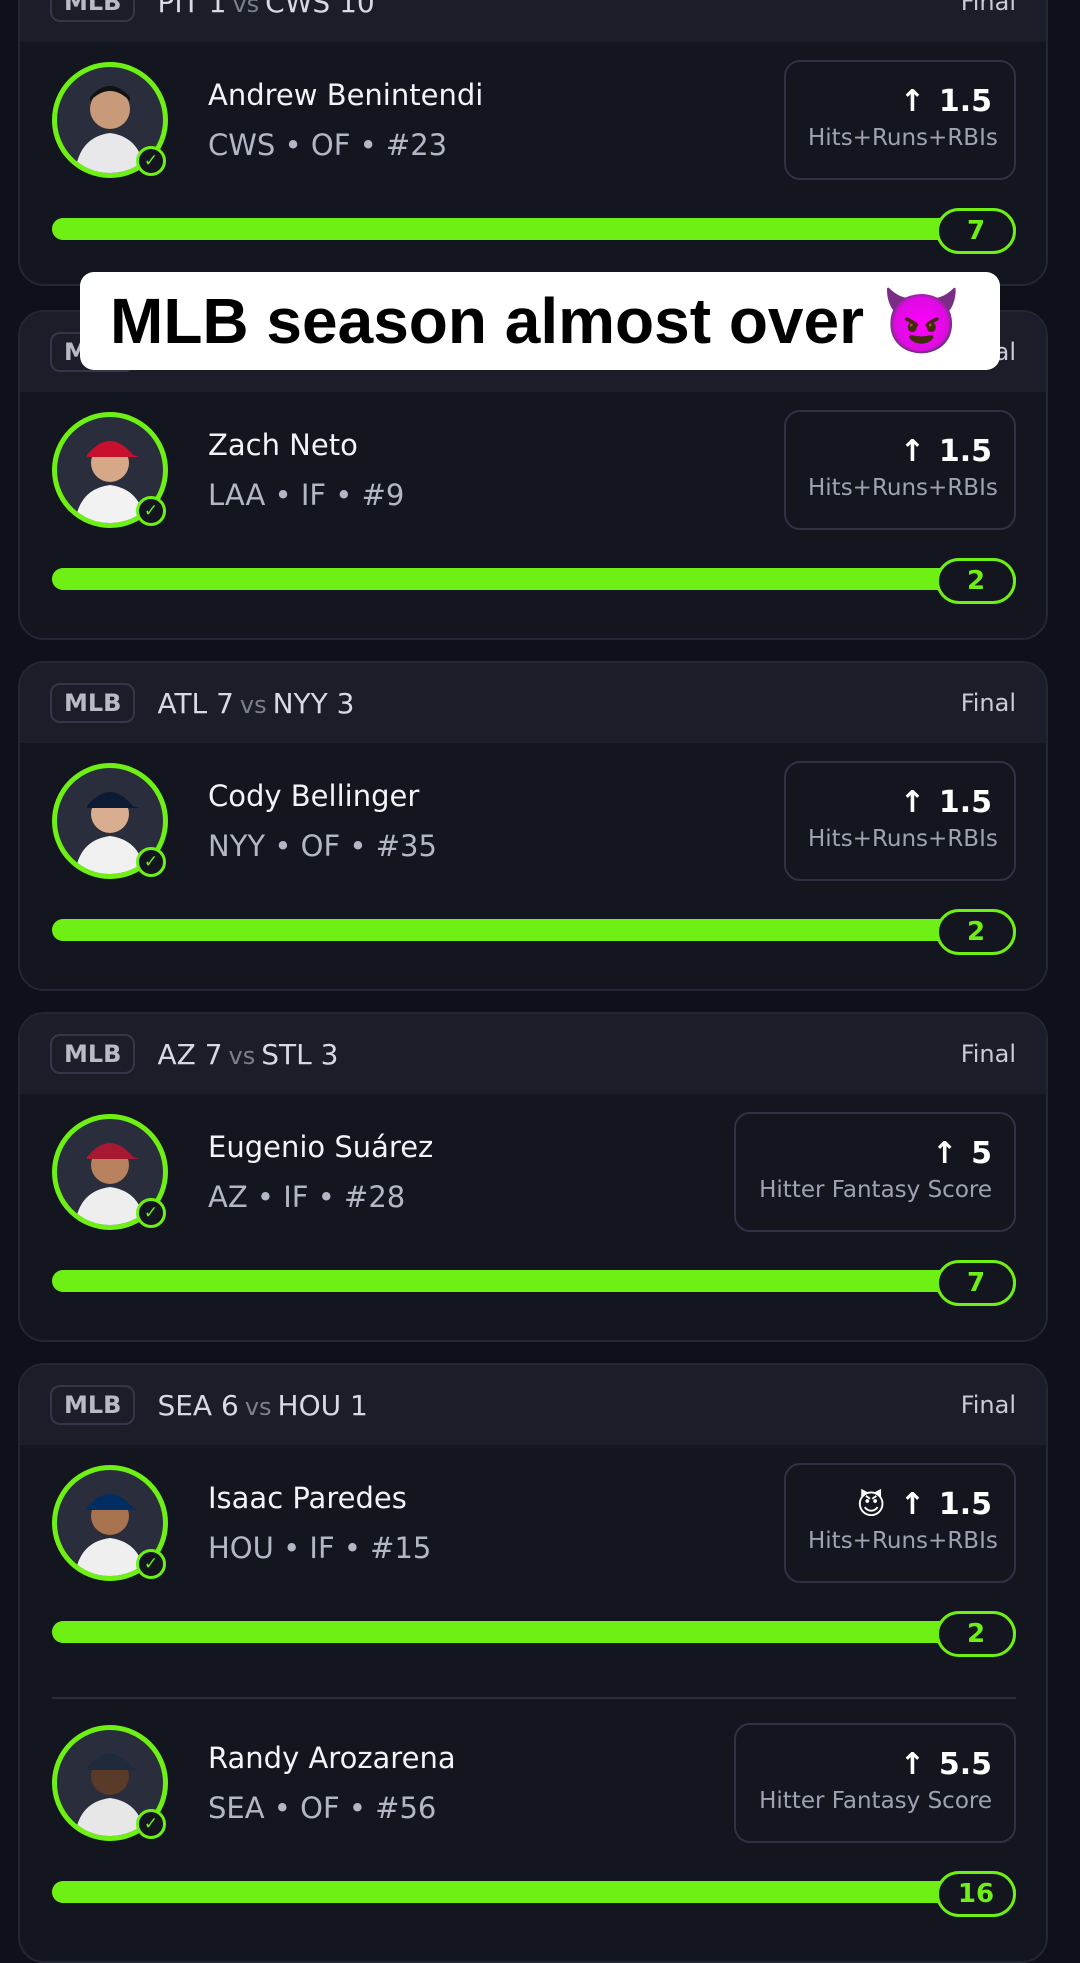 The width and height of the screenshot is (1080, 1963). I want to click on player-meta: HOU • IF • #15, so click(320, 1548).